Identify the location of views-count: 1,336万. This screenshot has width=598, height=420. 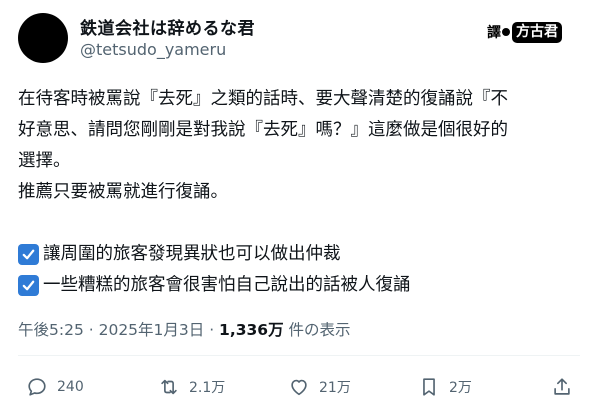
(251, 330).